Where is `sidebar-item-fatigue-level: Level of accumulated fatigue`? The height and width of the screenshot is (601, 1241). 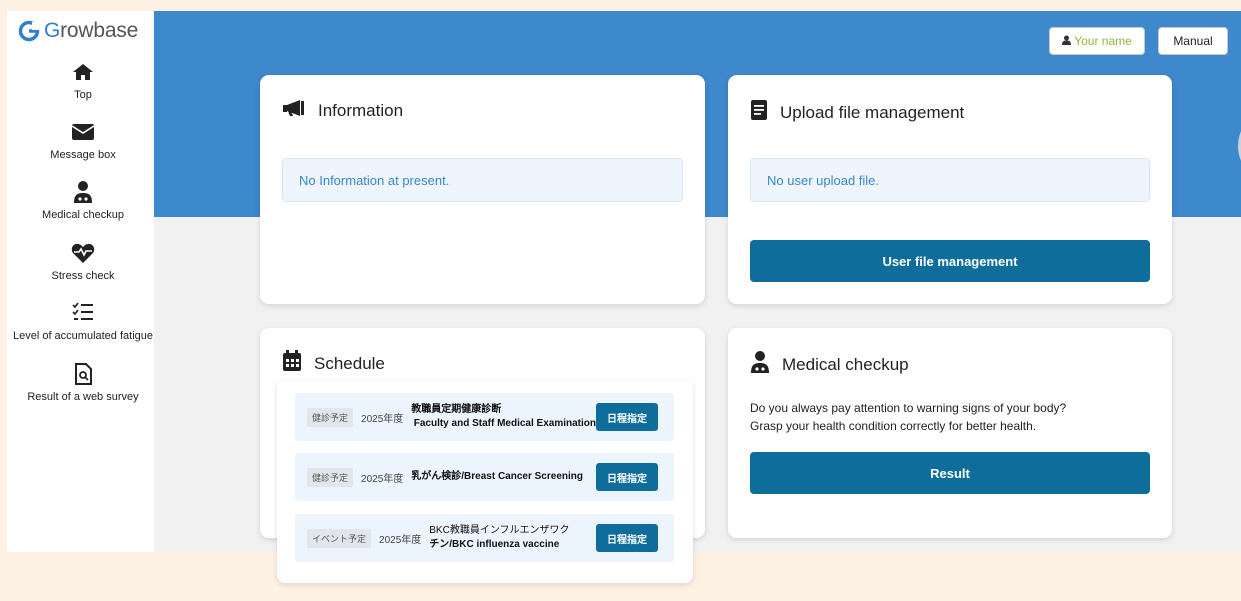 sidebar-item-fatigue-level: Level of accumulated fatigue is located at coordinates (83, 321).